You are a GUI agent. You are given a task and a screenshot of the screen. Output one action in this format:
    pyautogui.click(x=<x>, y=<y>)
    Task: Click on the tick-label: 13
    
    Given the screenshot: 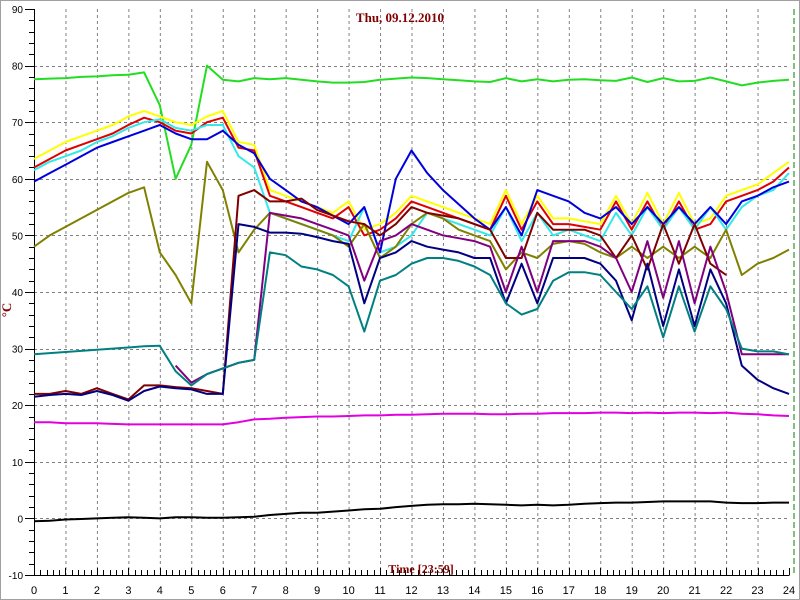 What is the action you would take?
    pyautogui.click(x=443, y=591)
    